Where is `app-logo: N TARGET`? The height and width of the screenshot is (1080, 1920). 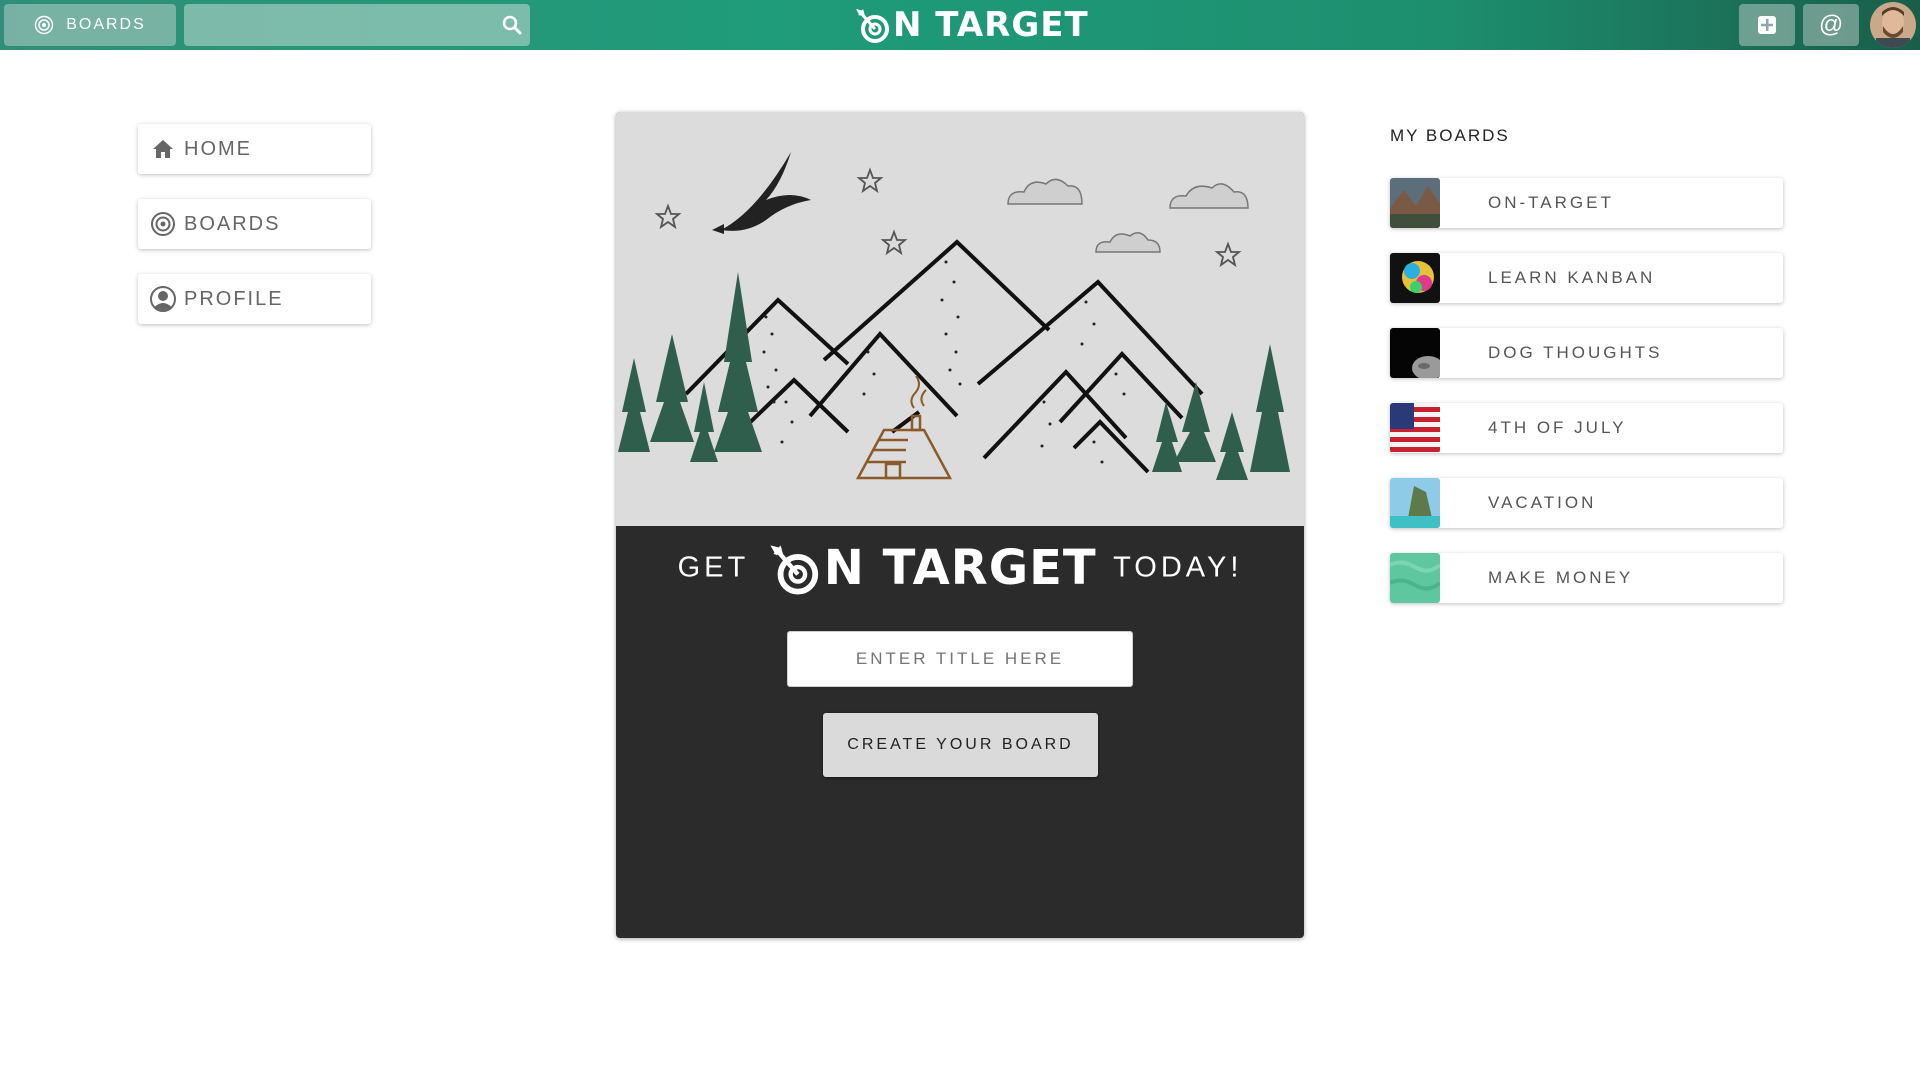 app-logo: N TARGET is located at coordinates (971, 25).